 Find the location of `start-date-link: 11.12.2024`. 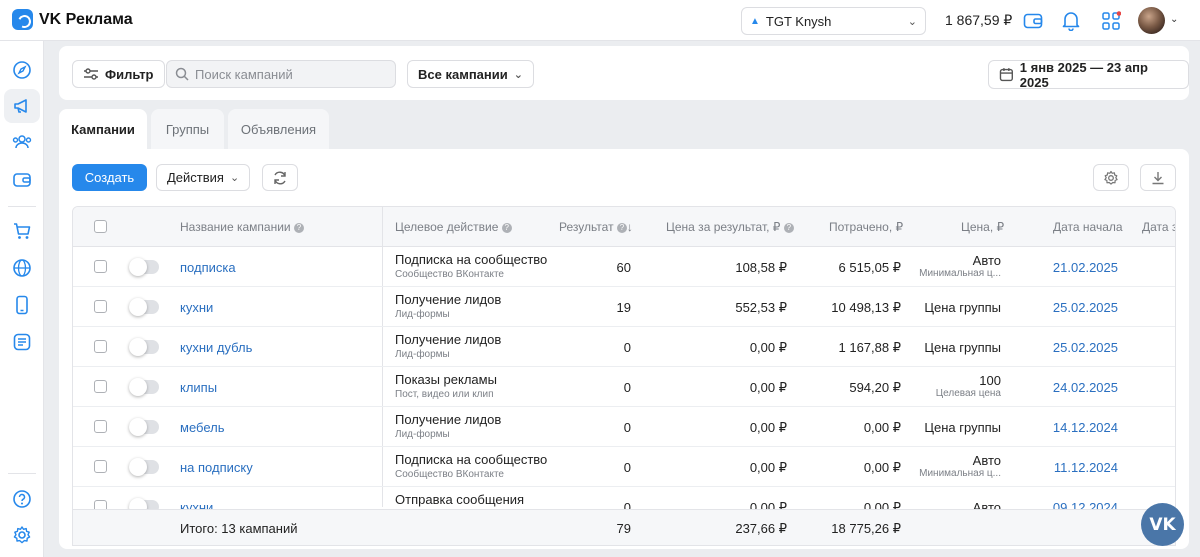

start-date-link: 11.12.2024 is located at coordinates (1086, 467).